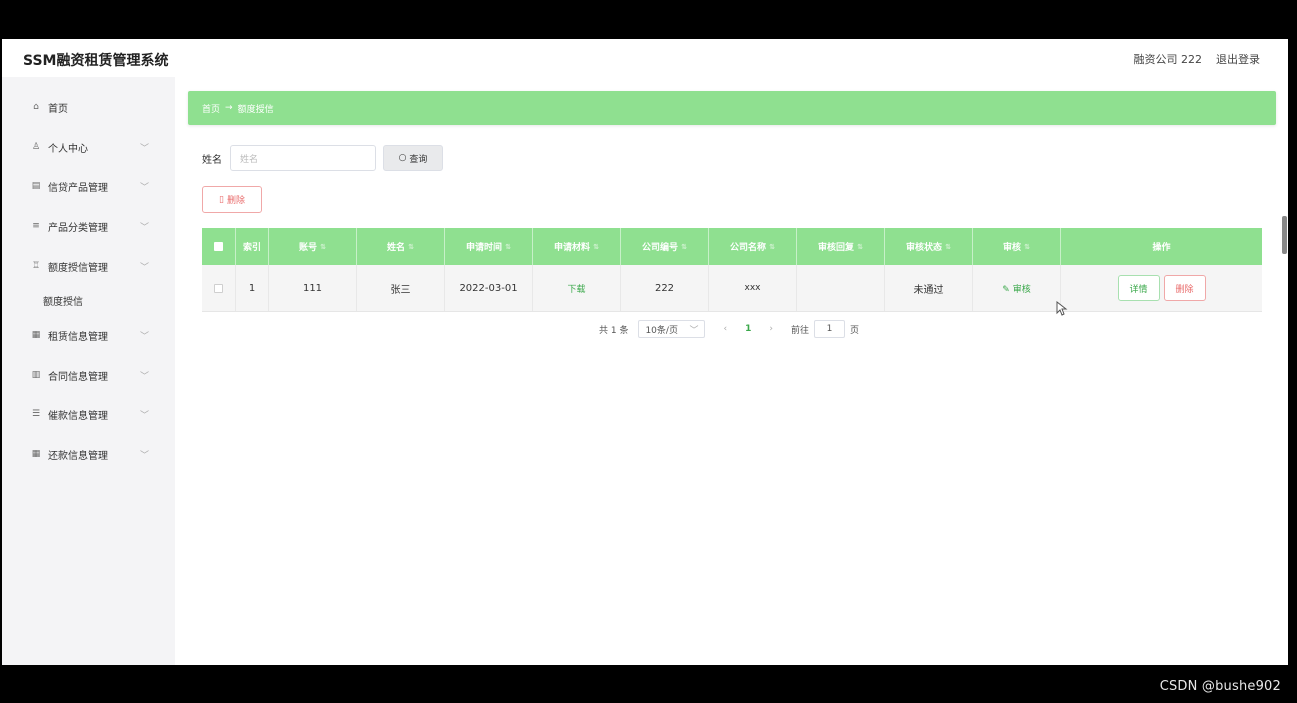 Image resolution: width=1297 pixels, height=703 pixels. What do you see at coordinates (576, 288) in the screenshot?
I see `download-link: 下载` at bounding box center [576, 288].